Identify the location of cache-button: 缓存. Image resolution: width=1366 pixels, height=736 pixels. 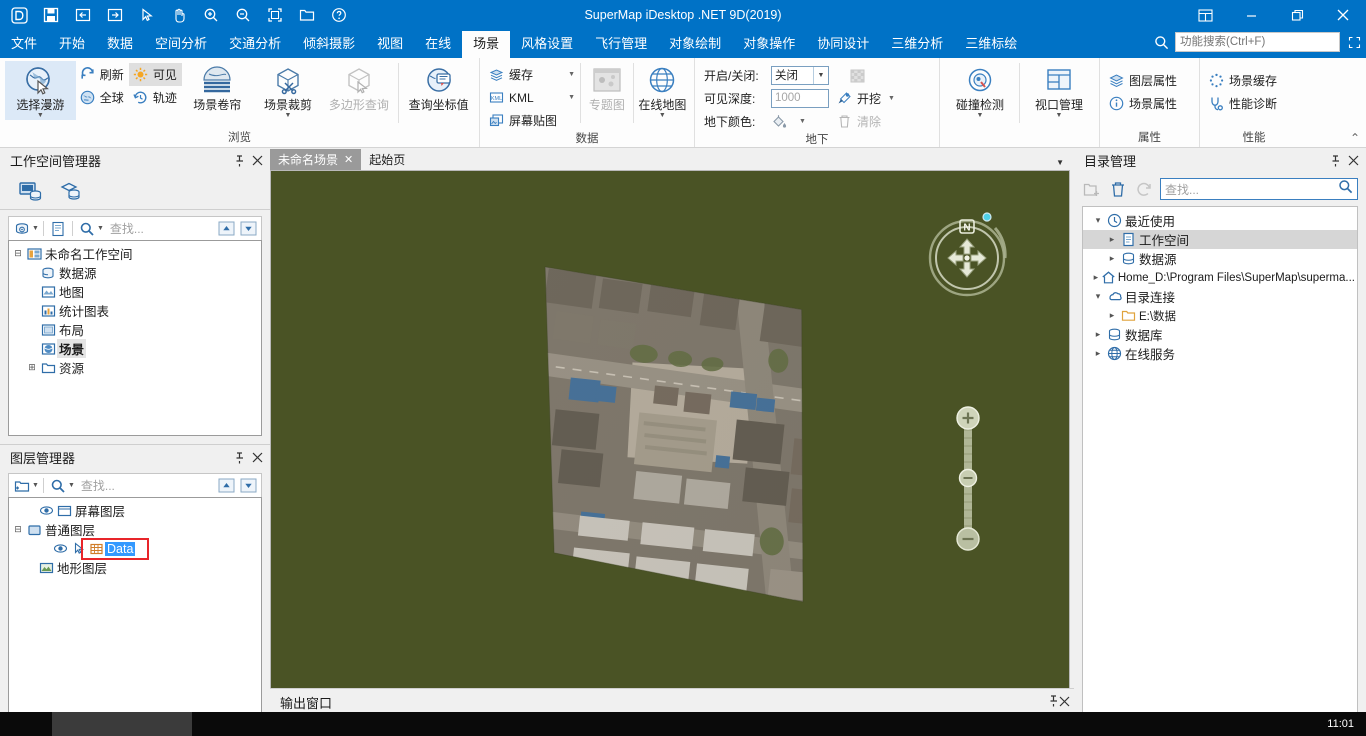
(525, 74).